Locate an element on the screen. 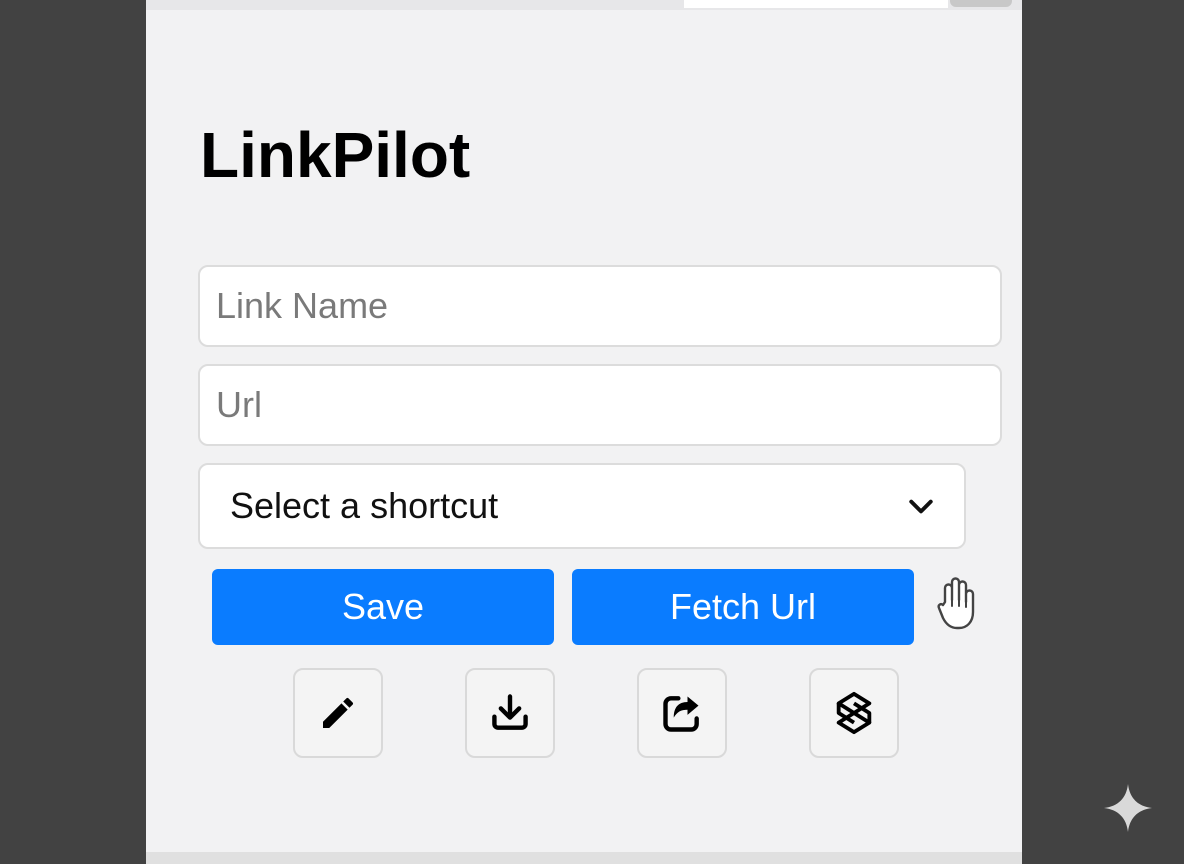  sync-button is located at coordinates (854, 713).